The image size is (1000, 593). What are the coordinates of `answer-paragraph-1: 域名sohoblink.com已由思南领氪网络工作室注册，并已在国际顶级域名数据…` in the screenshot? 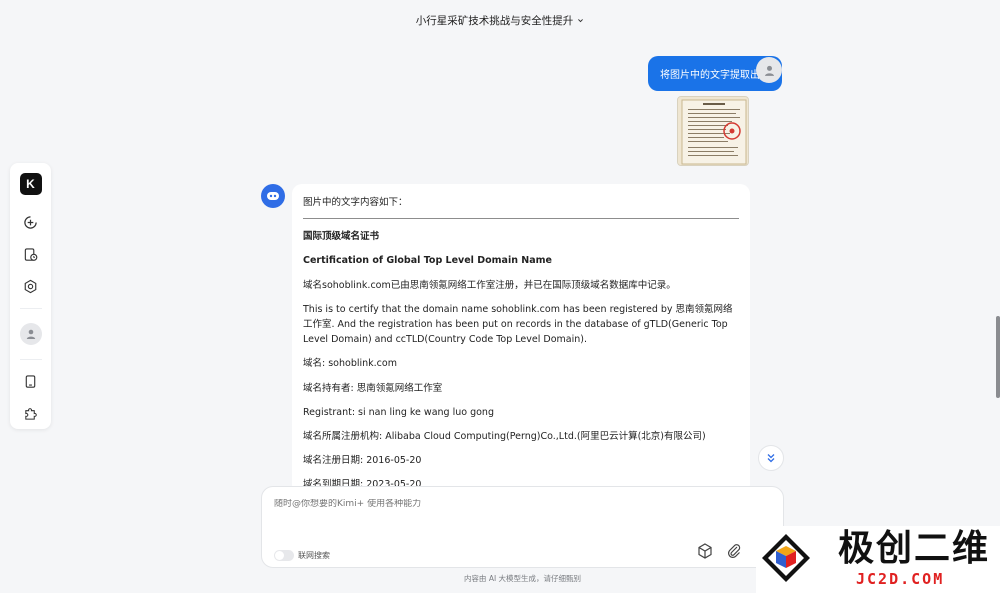 It's located at (489, 285).